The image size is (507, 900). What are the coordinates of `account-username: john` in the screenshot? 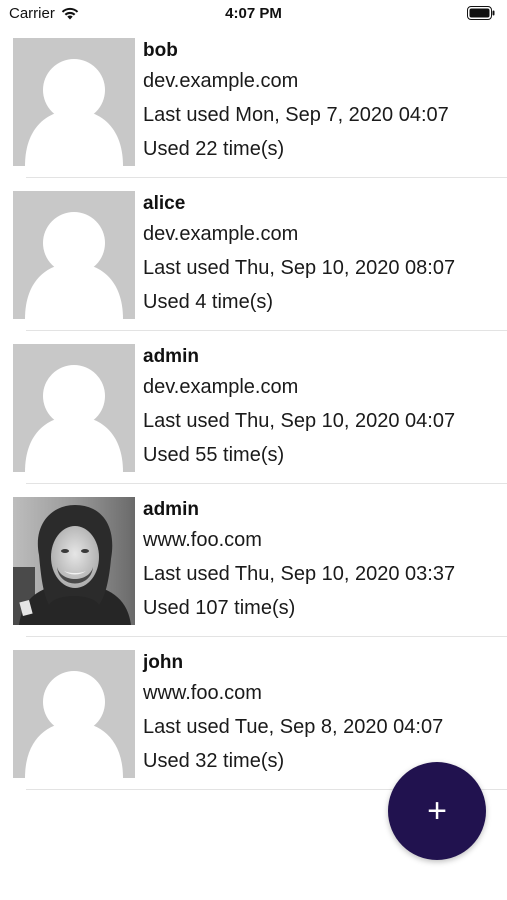 It's located at (163, 662).